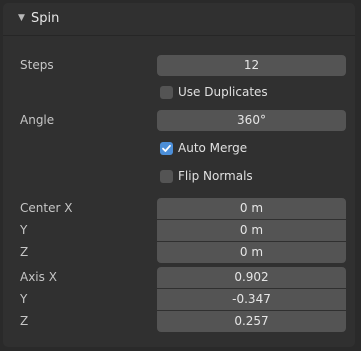 The width and height of the screenshot is (361, 351). What do you see at coordinates (251, 120) in the screenshot?
I see `angle-field: 360°` at bounding box center [251, 120].